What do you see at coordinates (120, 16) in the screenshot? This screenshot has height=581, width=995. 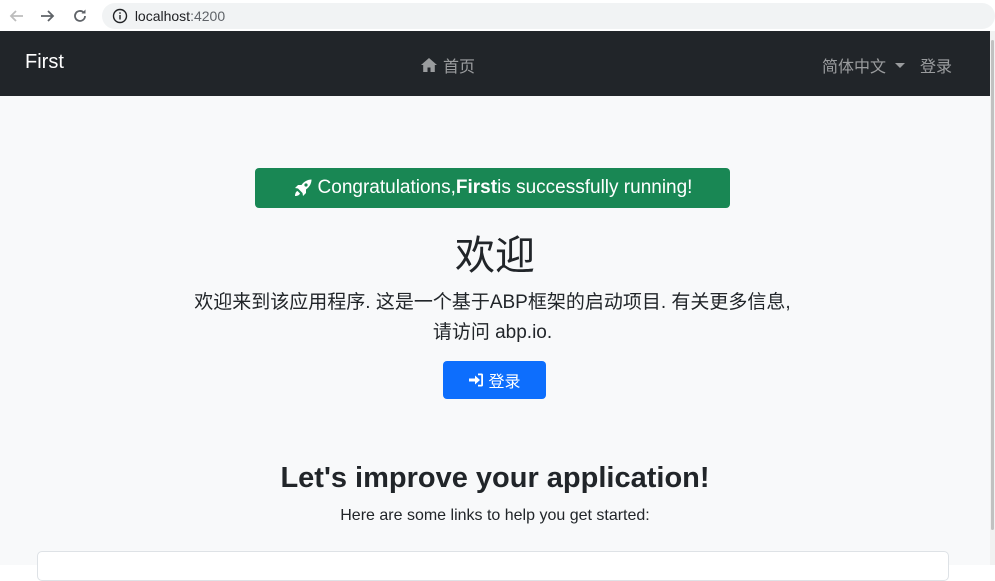 I see `info-icon` at bounding box center [120, 16].